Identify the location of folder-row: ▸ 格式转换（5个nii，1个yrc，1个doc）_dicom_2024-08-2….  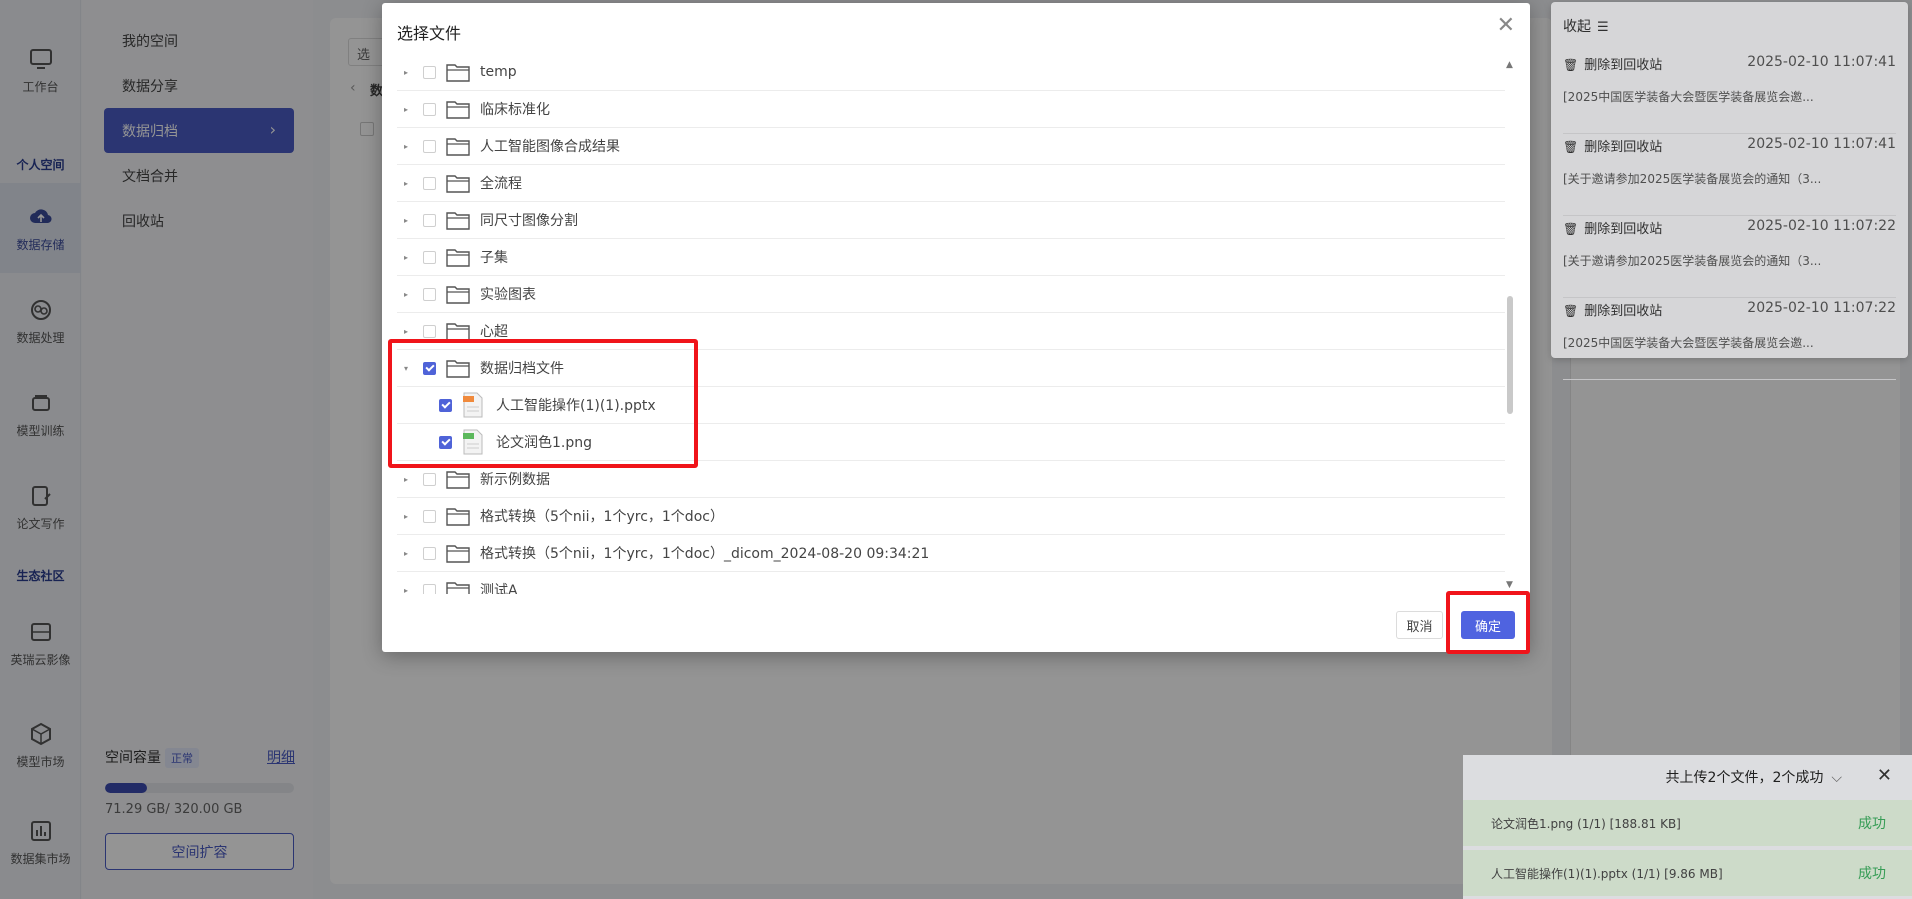
(951, 553).